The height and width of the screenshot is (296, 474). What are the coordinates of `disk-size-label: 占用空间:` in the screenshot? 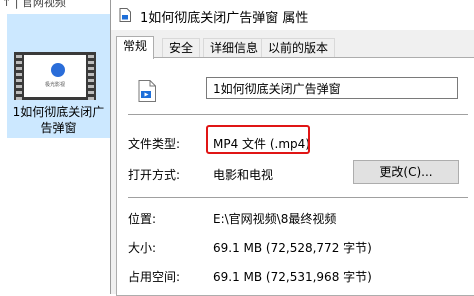 It's located at (154, 277).